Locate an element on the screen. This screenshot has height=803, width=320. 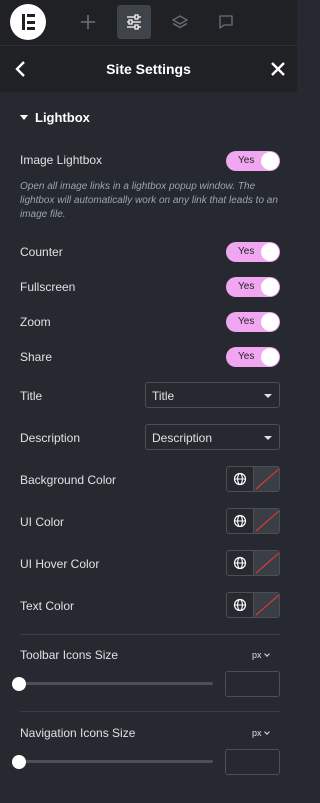
ui-hover-color-label: UI Hover Color is located at coordinates (60, 564).